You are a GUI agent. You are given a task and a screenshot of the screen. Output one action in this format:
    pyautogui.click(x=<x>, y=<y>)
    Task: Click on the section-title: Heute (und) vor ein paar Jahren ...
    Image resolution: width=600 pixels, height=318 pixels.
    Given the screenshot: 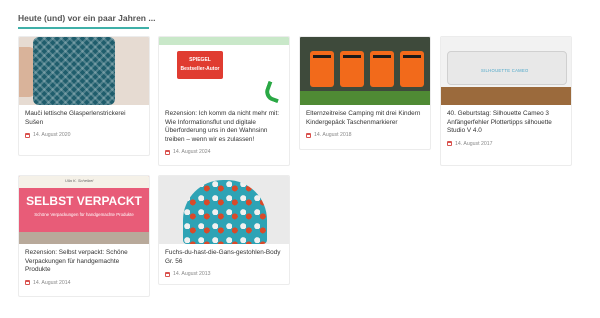 What is the action you would take?
    pyautogui.click(x=87, y=18)
    